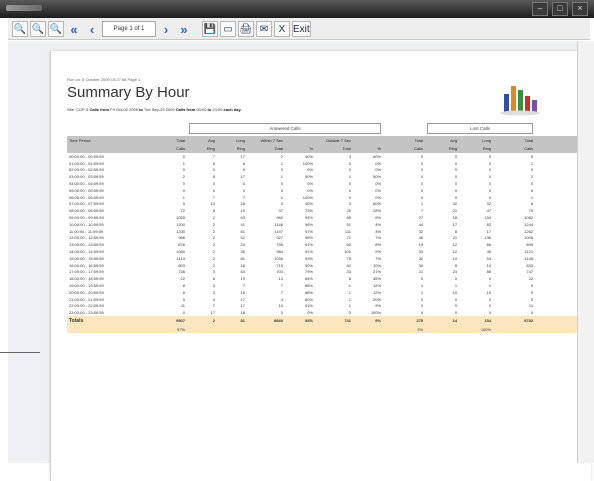 This screenshot has width=594, height=481. I want to click on totals-cell: 154, so click(476, 321).